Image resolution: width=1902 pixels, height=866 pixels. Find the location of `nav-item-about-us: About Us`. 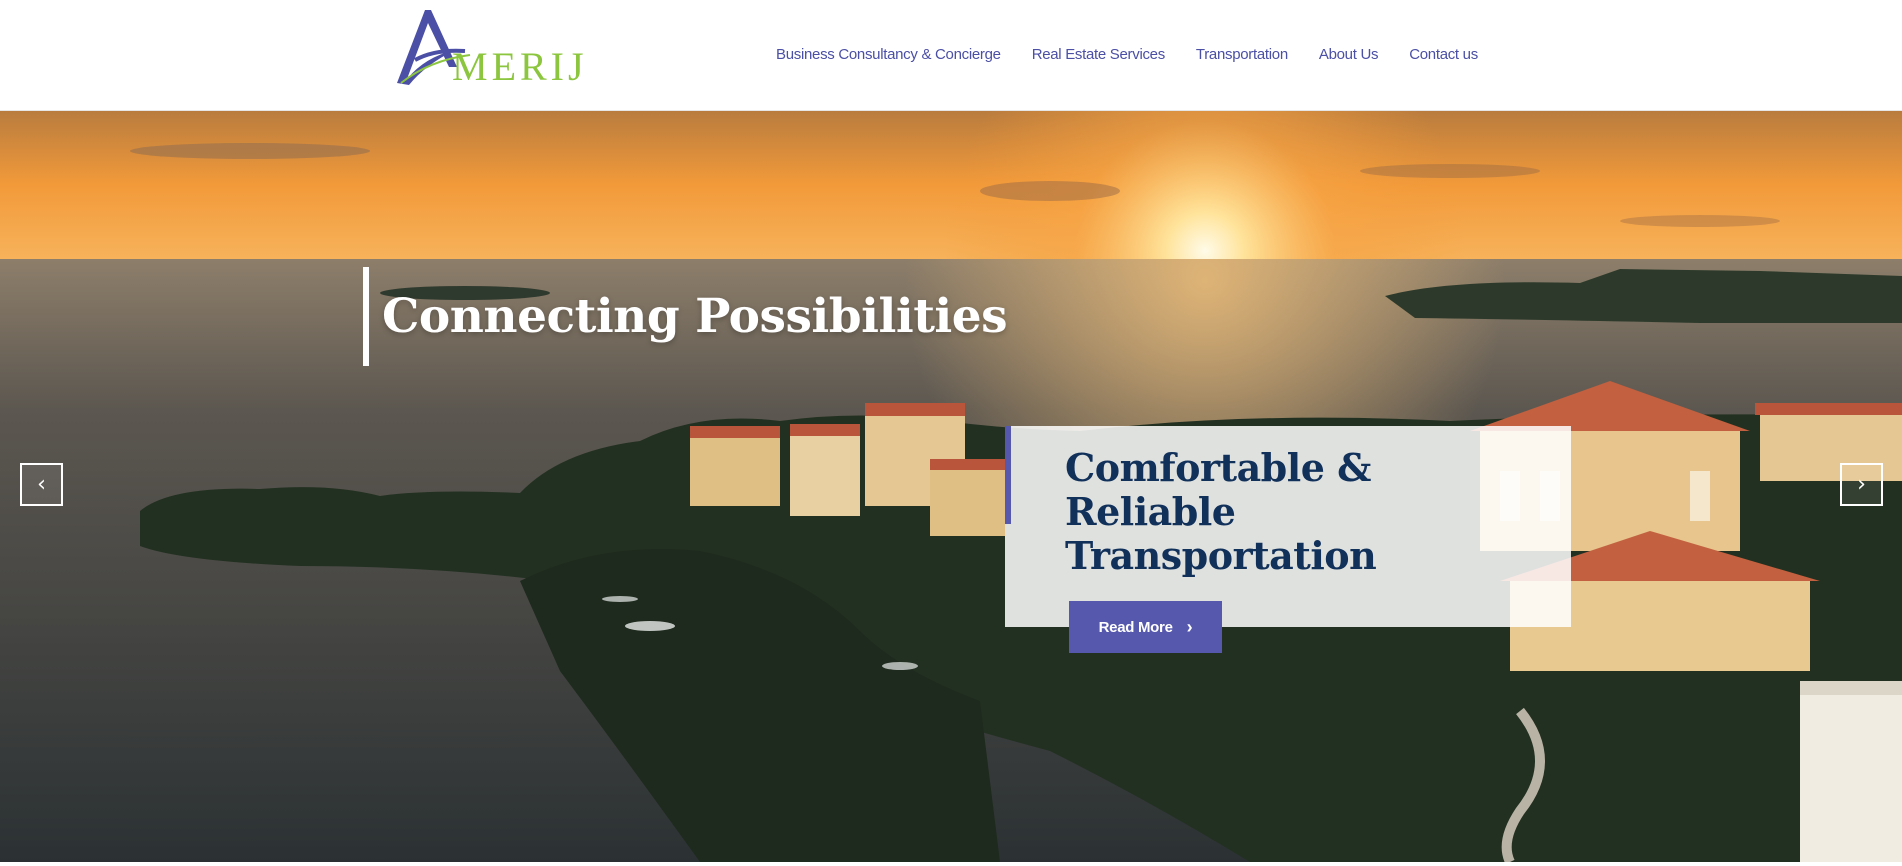

nav-item-about-us: About Us is located at coordinates (1349, 54).